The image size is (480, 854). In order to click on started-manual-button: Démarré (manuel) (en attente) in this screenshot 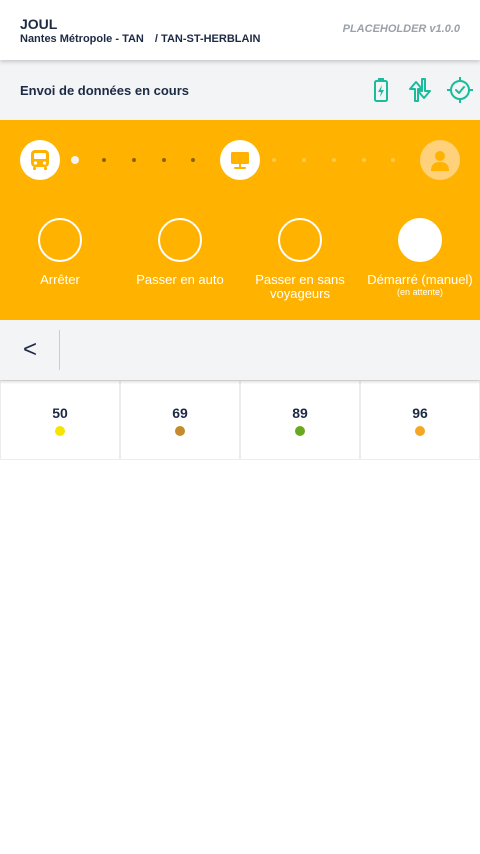, I will do `click(420, 257)`.